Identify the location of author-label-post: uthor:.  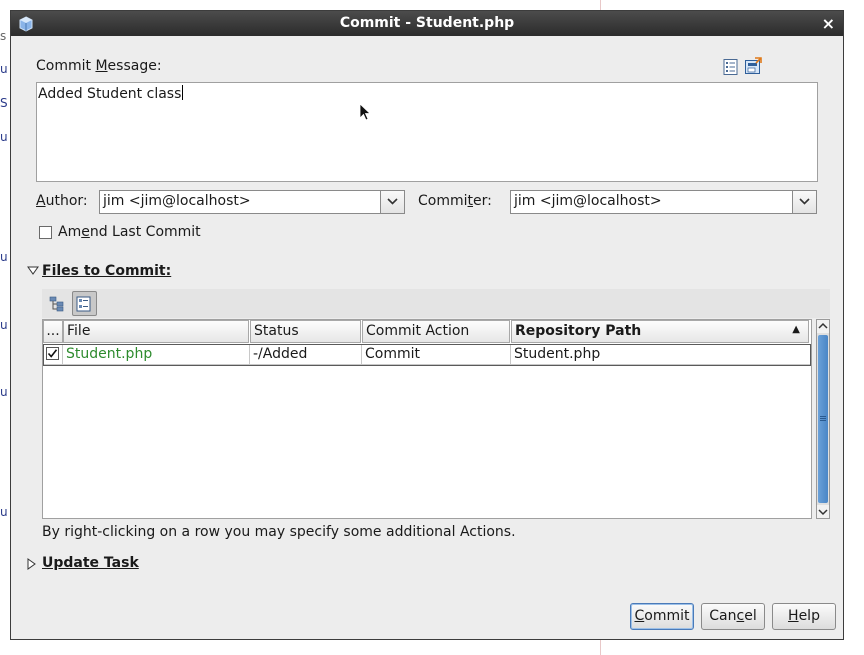
(66, 201).